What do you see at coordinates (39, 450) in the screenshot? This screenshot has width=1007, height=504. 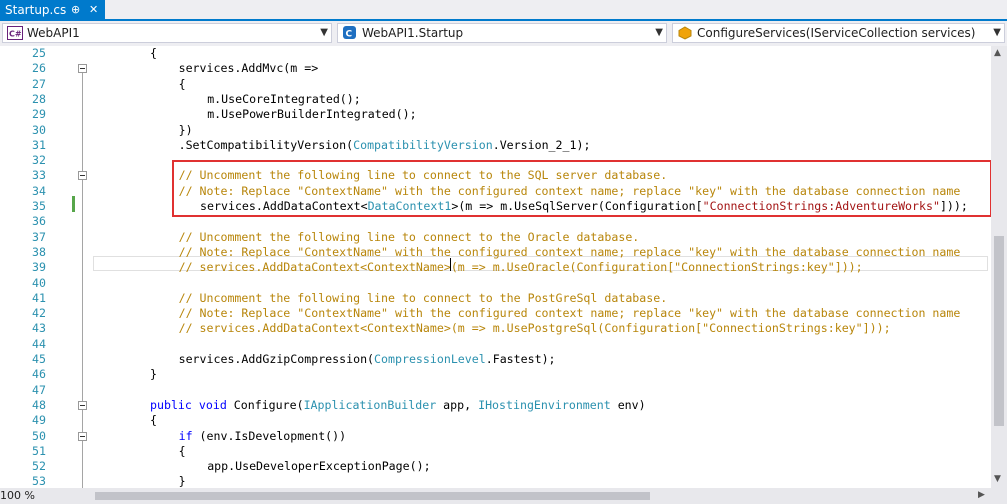 I see `line-number: 51` at bounding box center [39, 450].